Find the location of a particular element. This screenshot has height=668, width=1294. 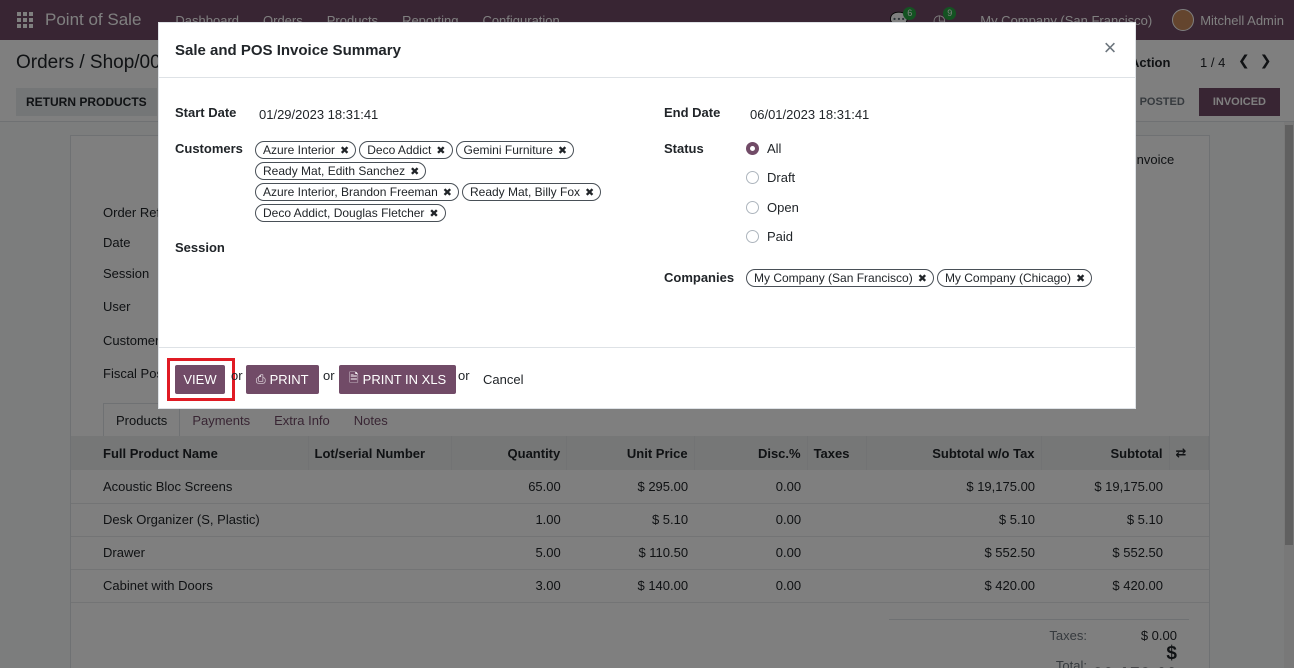

customer-tag: Deco Addict ✖ is located at coordinates (406, 150).